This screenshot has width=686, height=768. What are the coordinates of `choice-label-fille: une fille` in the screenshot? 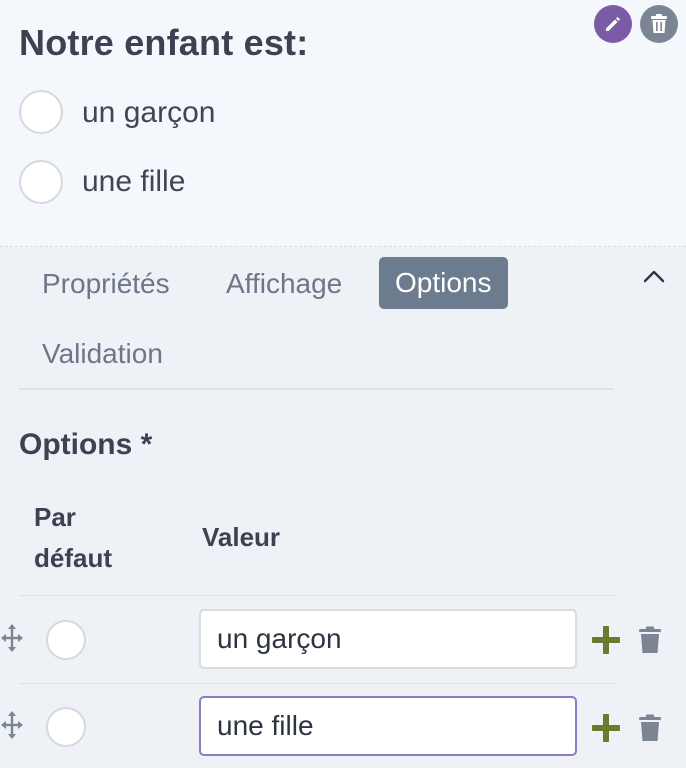 It's located at (134, 181).